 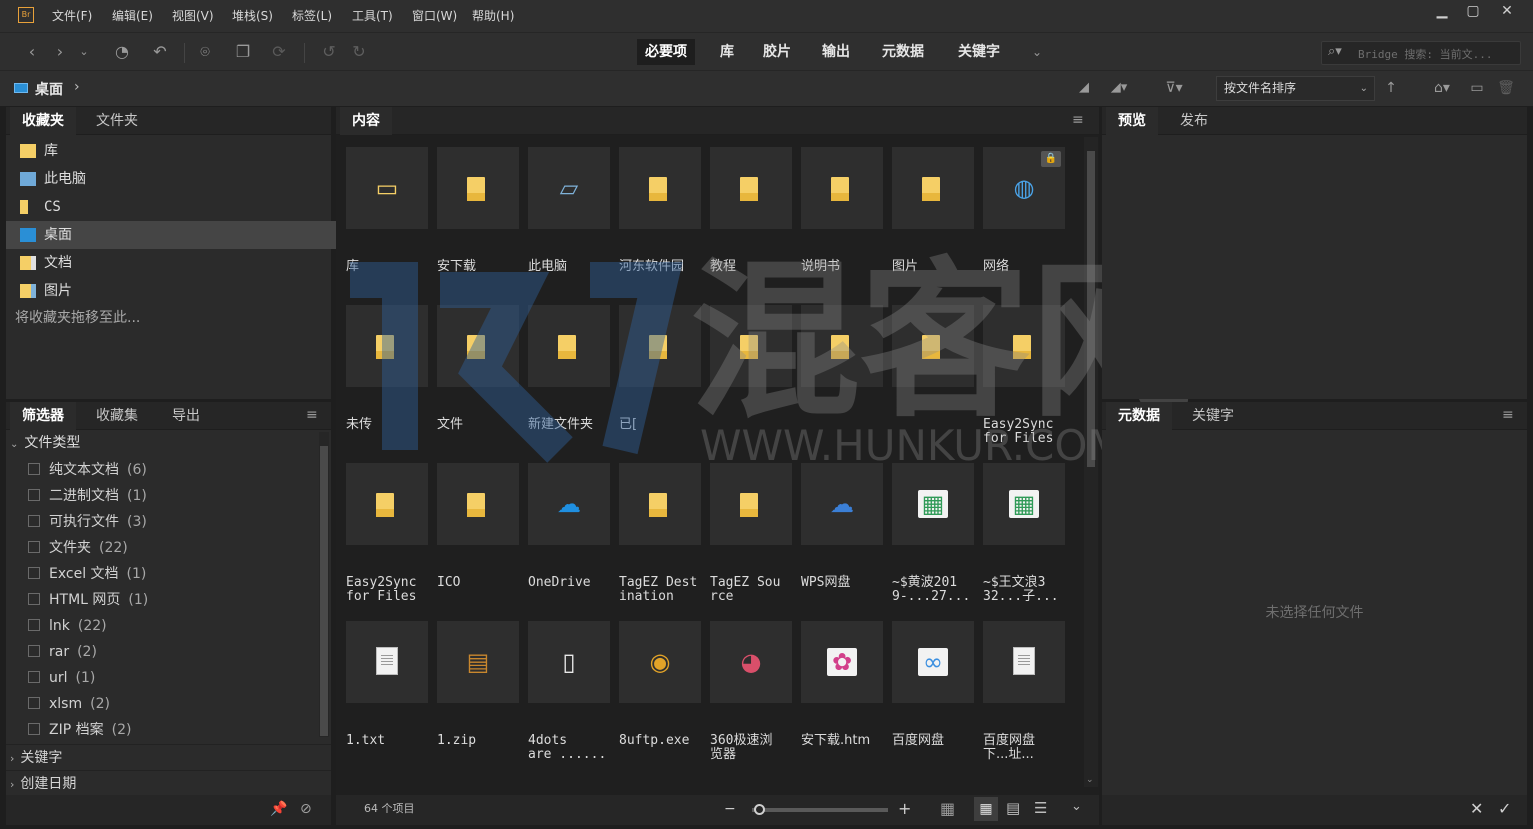 I want to click on tab-folders: 文件夹, so click(x=117, y=121).